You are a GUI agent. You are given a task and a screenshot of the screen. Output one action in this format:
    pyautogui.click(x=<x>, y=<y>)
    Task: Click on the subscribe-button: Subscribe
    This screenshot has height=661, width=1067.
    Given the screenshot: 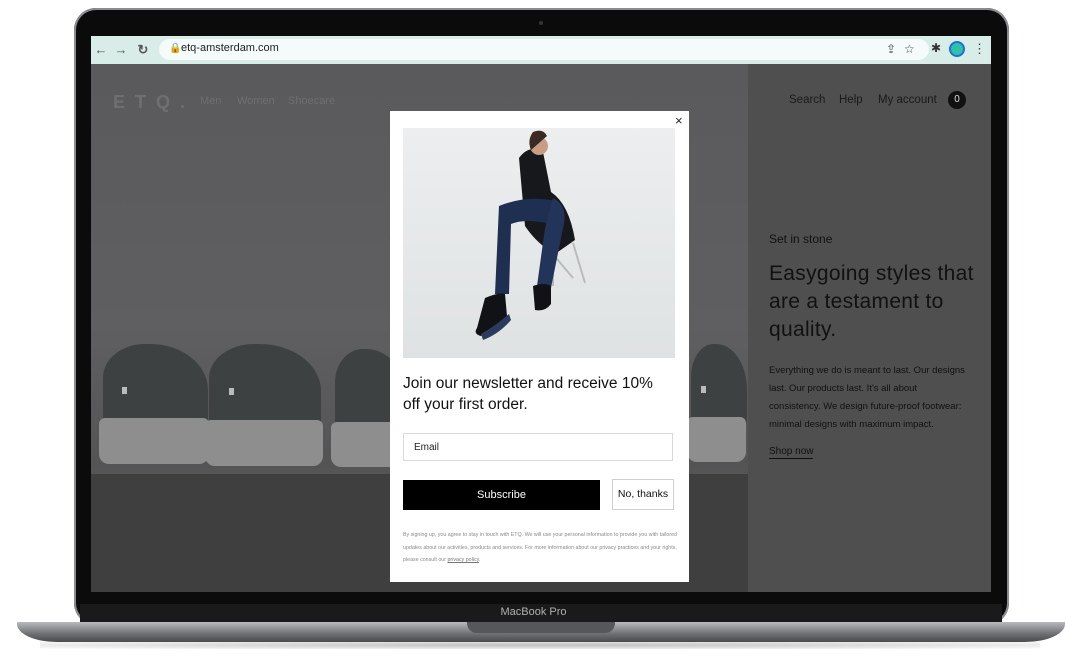 What is the action you would take?
    pyautogui.click(x=501, y=495)
    